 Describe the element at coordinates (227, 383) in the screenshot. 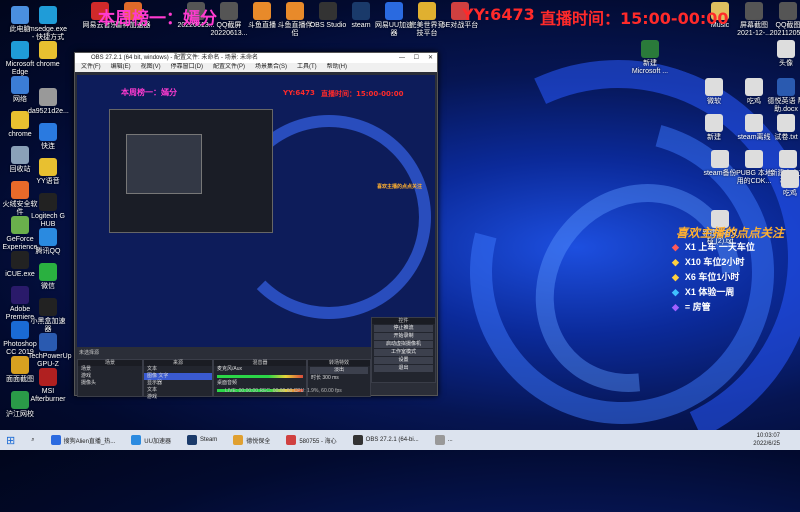

I see `mixer-channel-label: 桌面音频` at that location.